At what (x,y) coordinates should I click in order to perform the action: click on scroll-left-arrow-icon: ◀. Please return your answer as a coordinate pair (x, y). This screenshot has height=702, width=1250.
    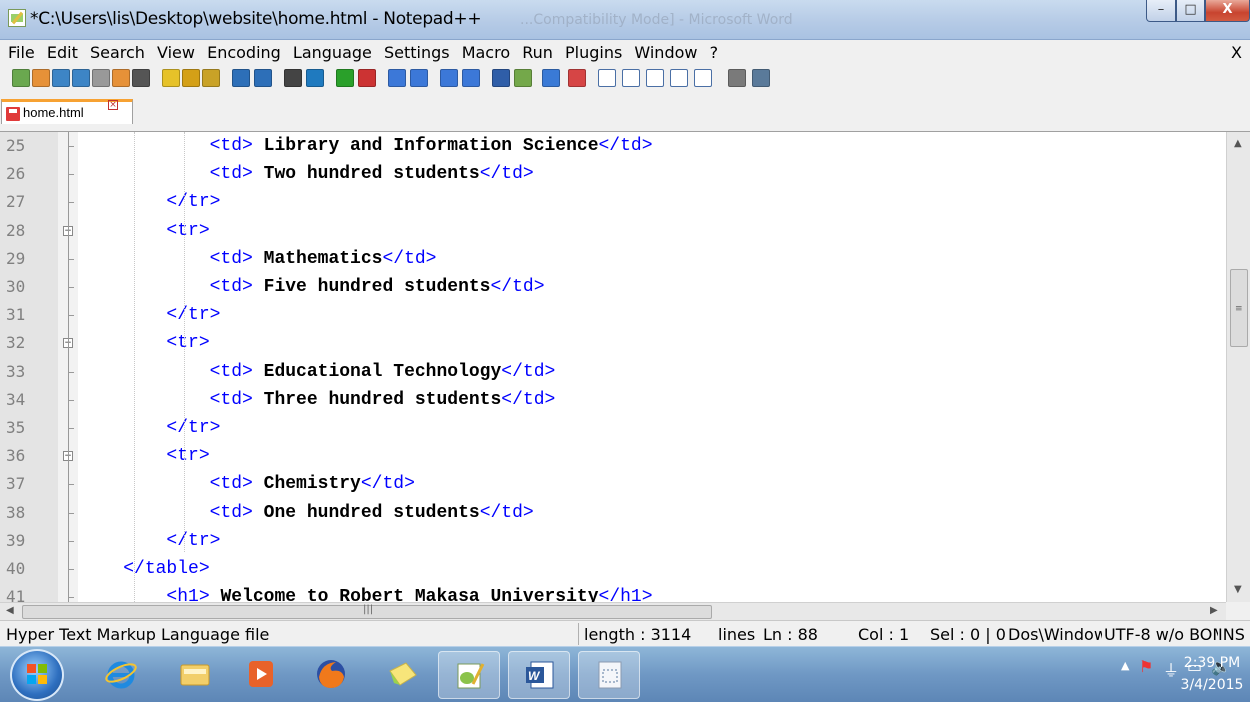
    Looking at the image, I should click on (10, 610).